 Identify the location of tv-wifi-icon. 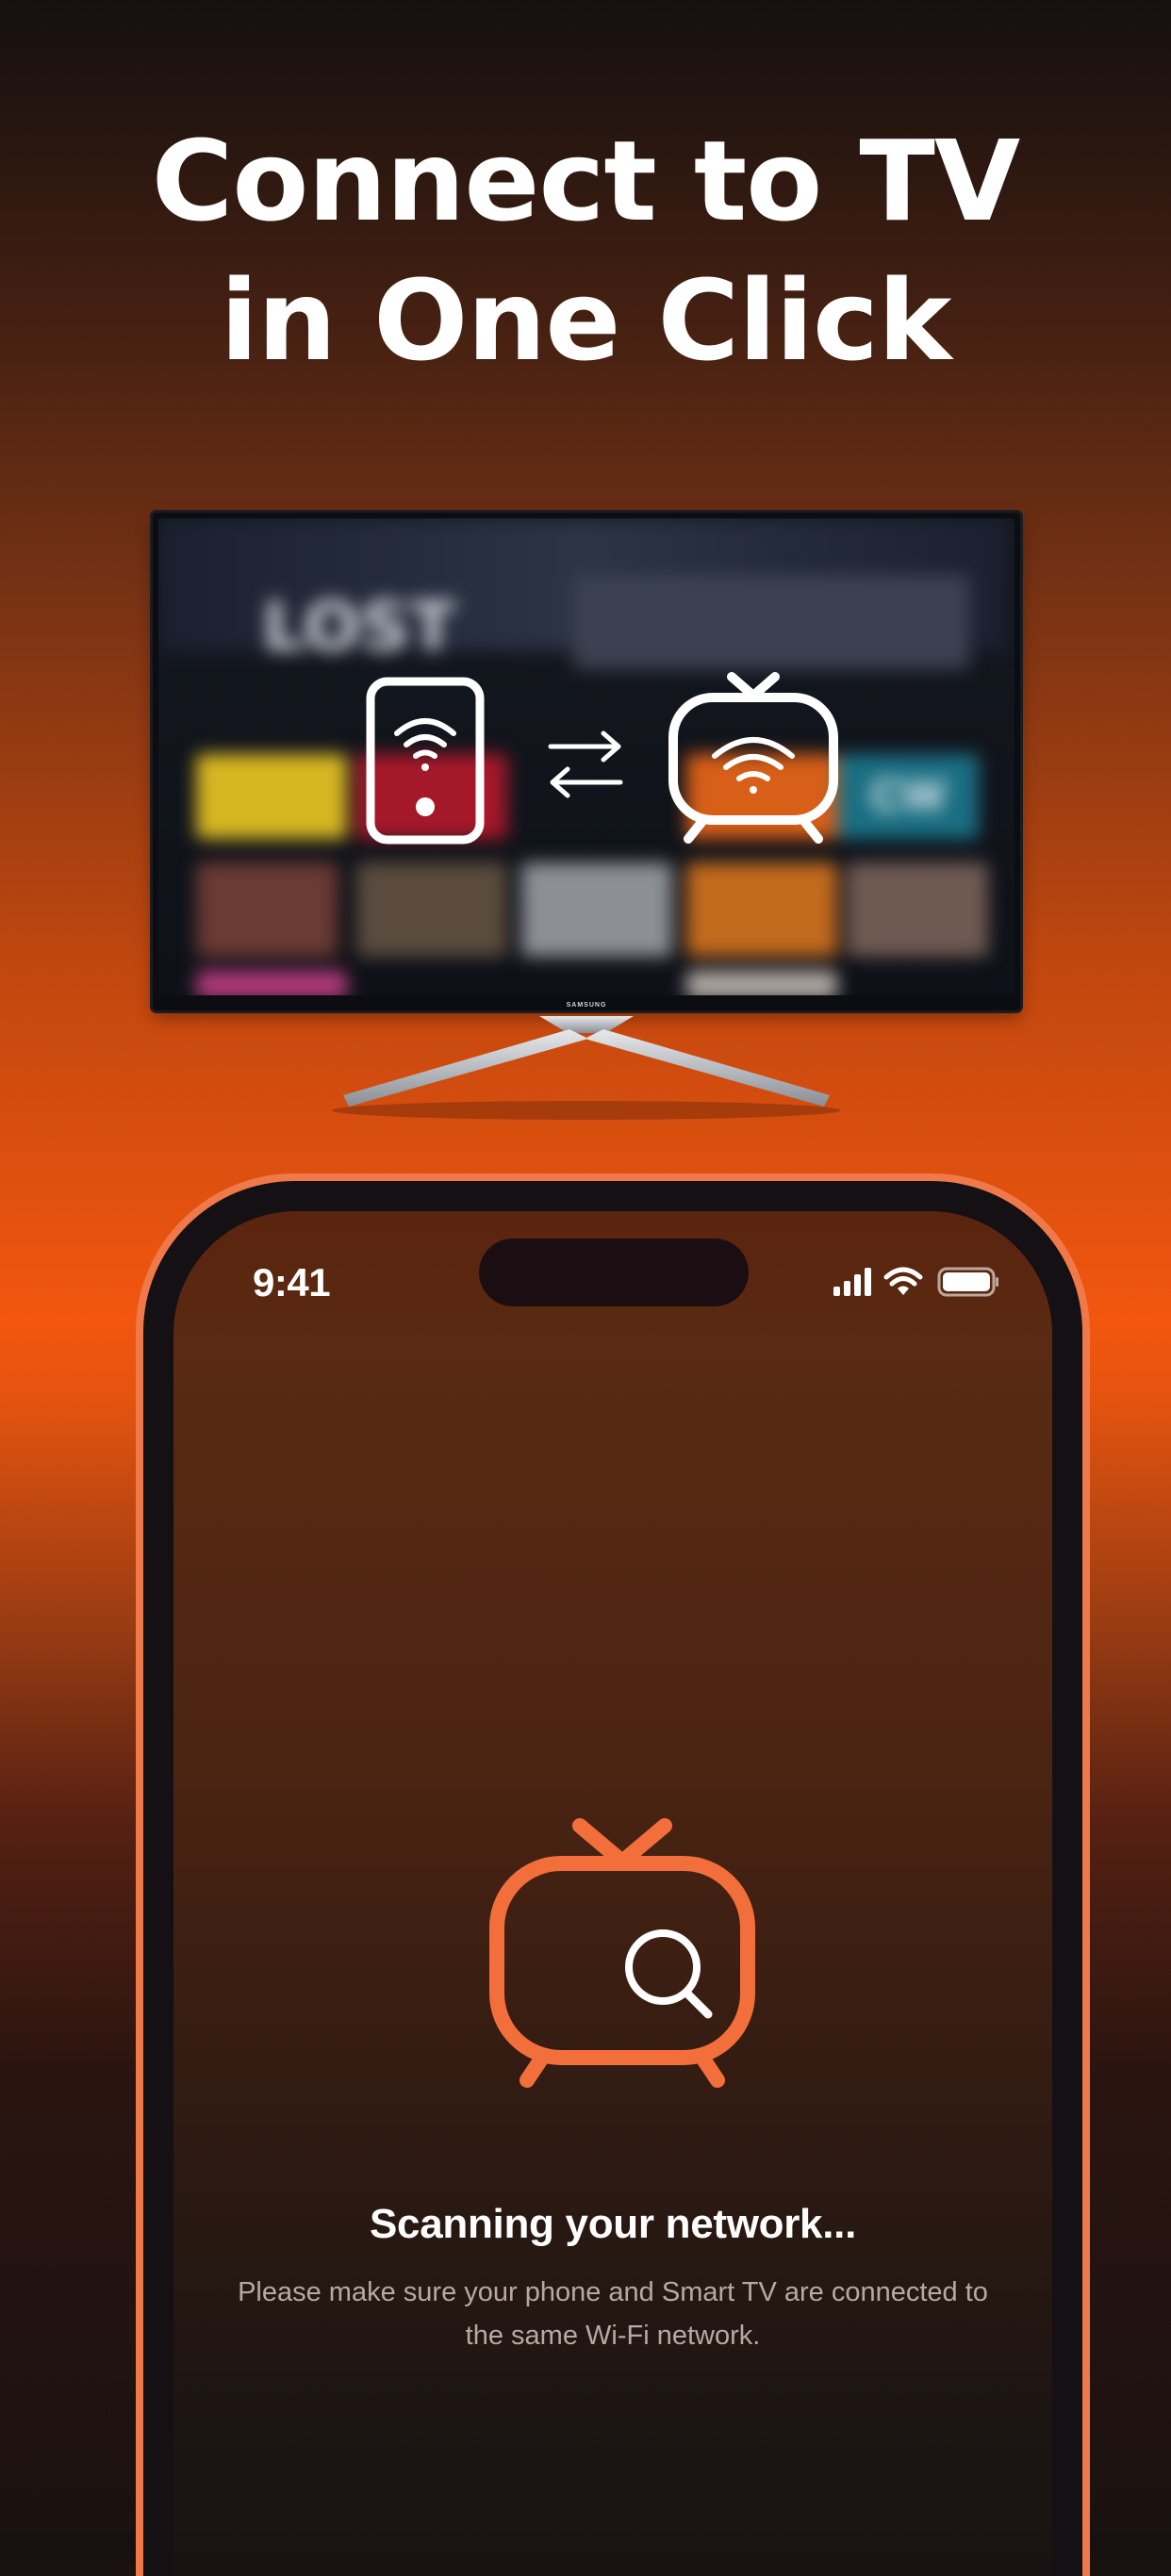
(753, 758).